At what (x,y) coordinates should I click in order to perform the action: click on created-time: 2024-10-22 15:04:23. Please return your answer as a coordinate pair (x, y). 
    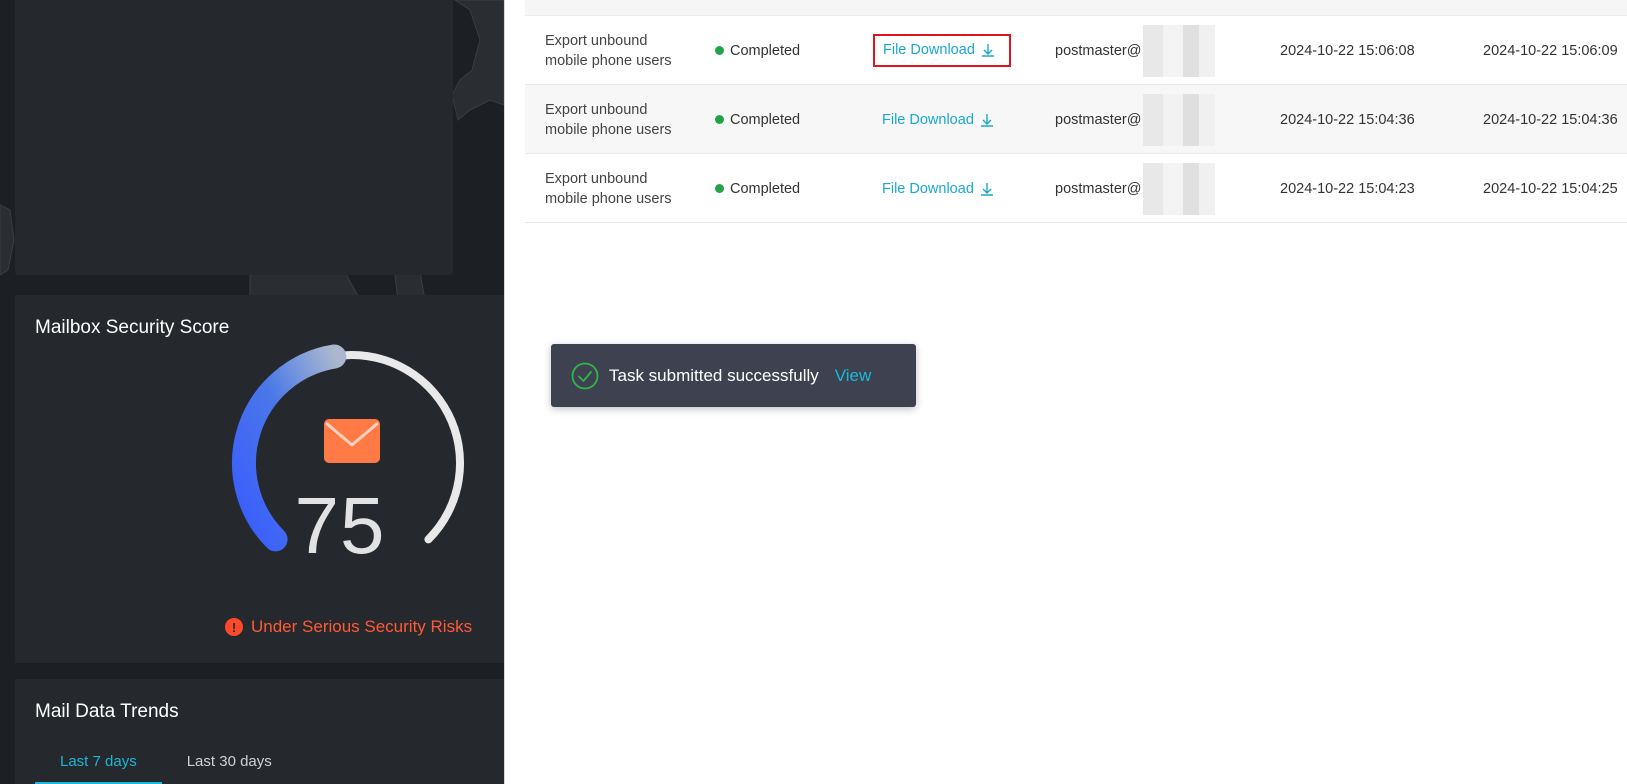
    Looking at the image, I should click on (1347, 188).